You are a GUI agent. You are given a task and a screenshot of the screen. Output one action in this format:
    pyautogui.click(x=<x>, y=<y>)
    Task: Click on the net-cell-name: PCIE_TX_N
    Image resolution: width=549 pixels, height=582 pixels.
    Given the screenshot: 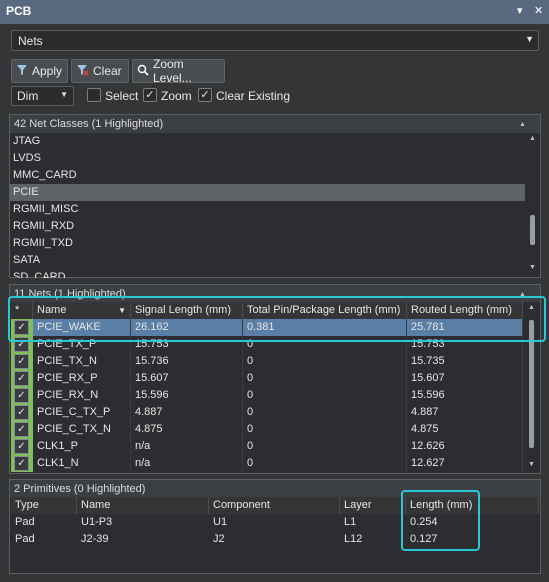 What is the action you would take?
    pyautogui.click(x=82, y=361)
    